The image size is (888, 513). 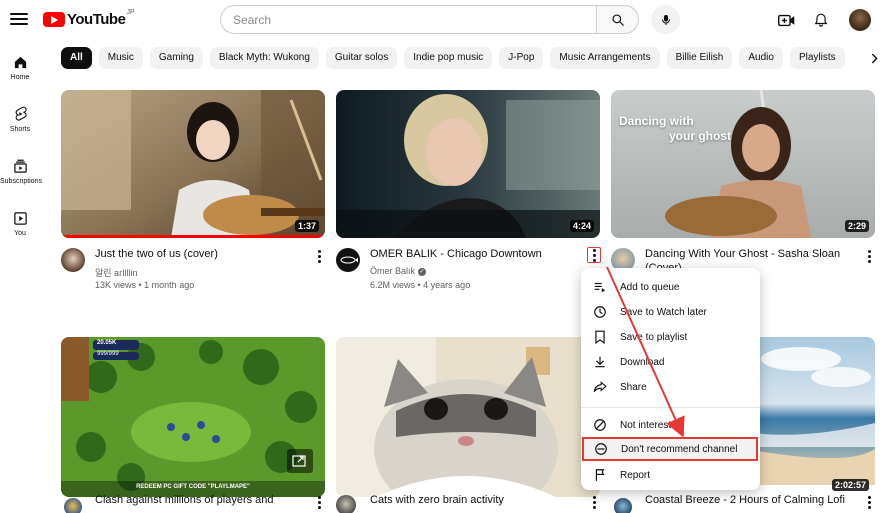 I want to click on menu-item-save-to-watch-later: Save to Watch later, so click(x=670, y=312).